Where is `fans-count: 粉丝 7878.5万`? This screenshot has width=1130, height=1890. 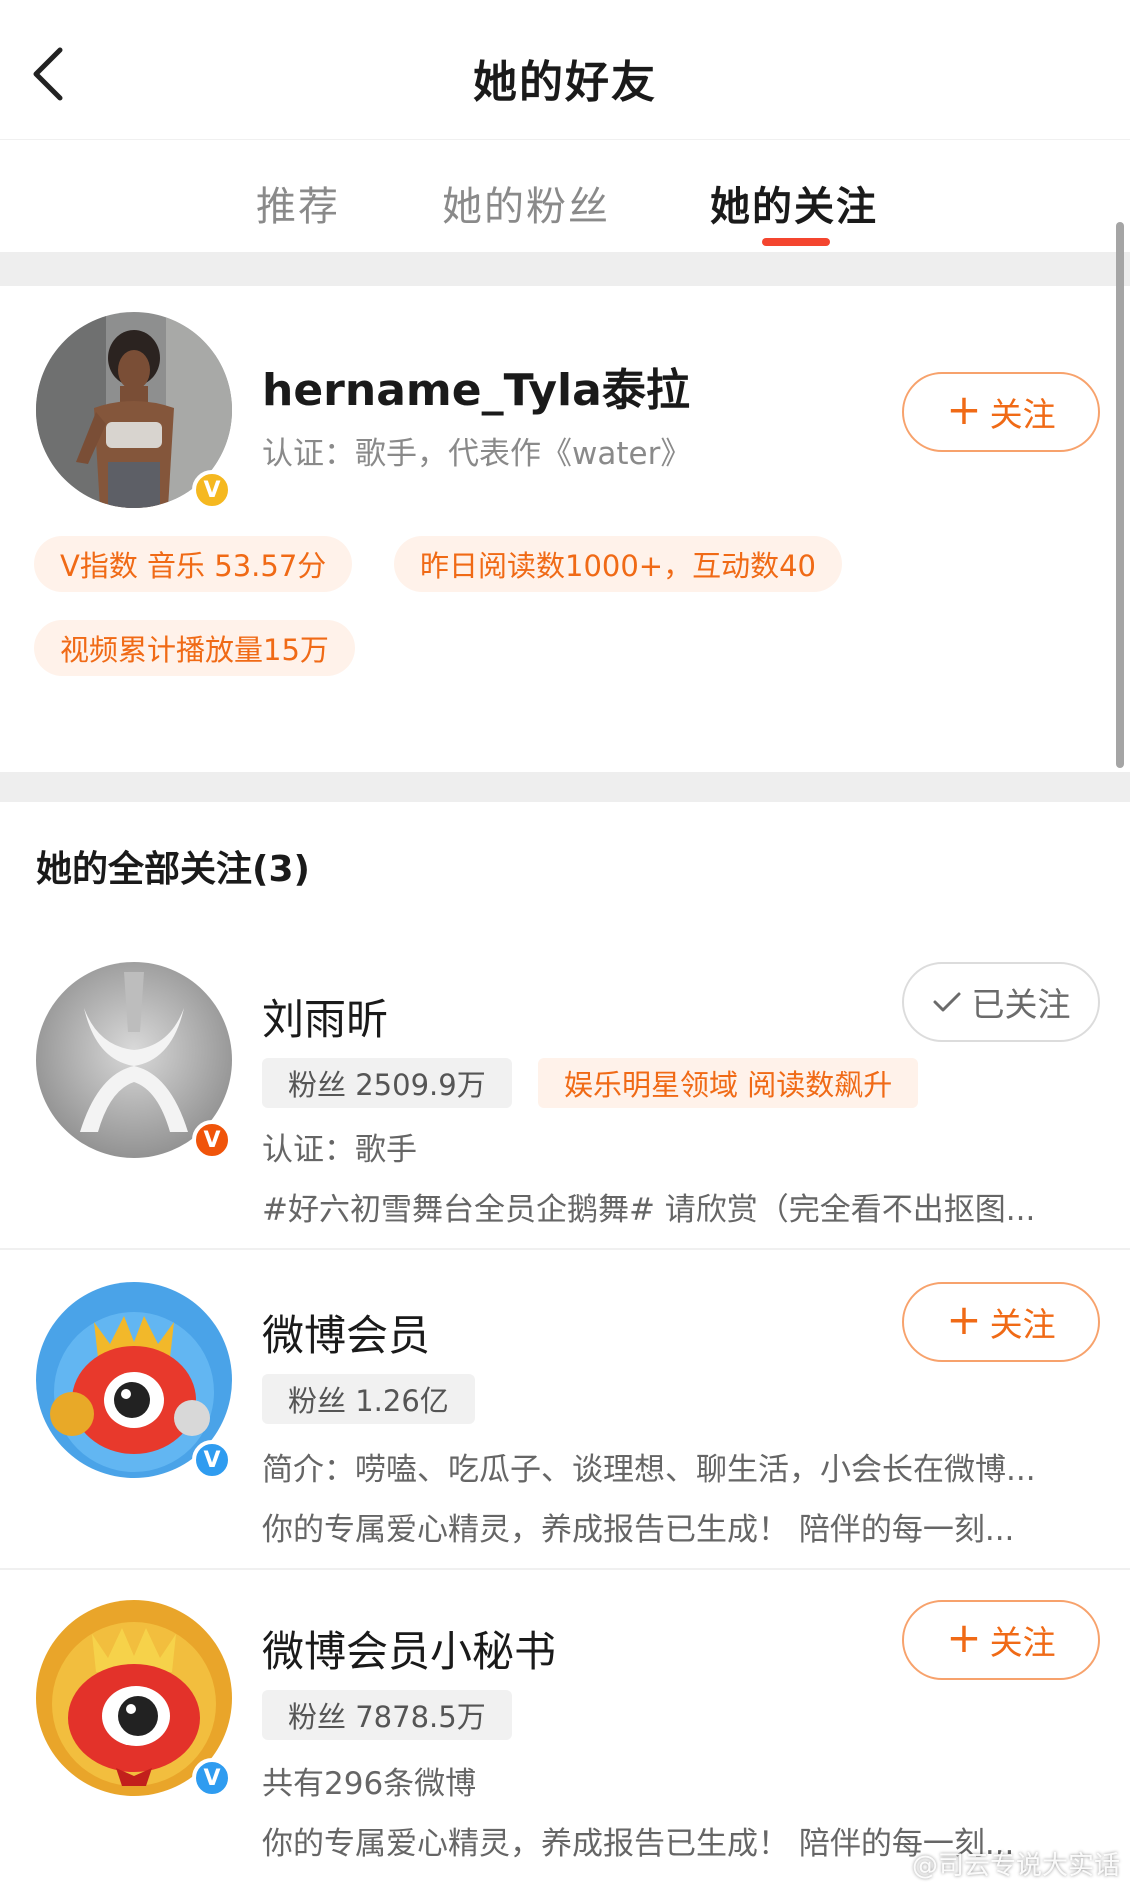 fans-count: 粉丝 7878.5万 is located at coordinates (387, 1715).